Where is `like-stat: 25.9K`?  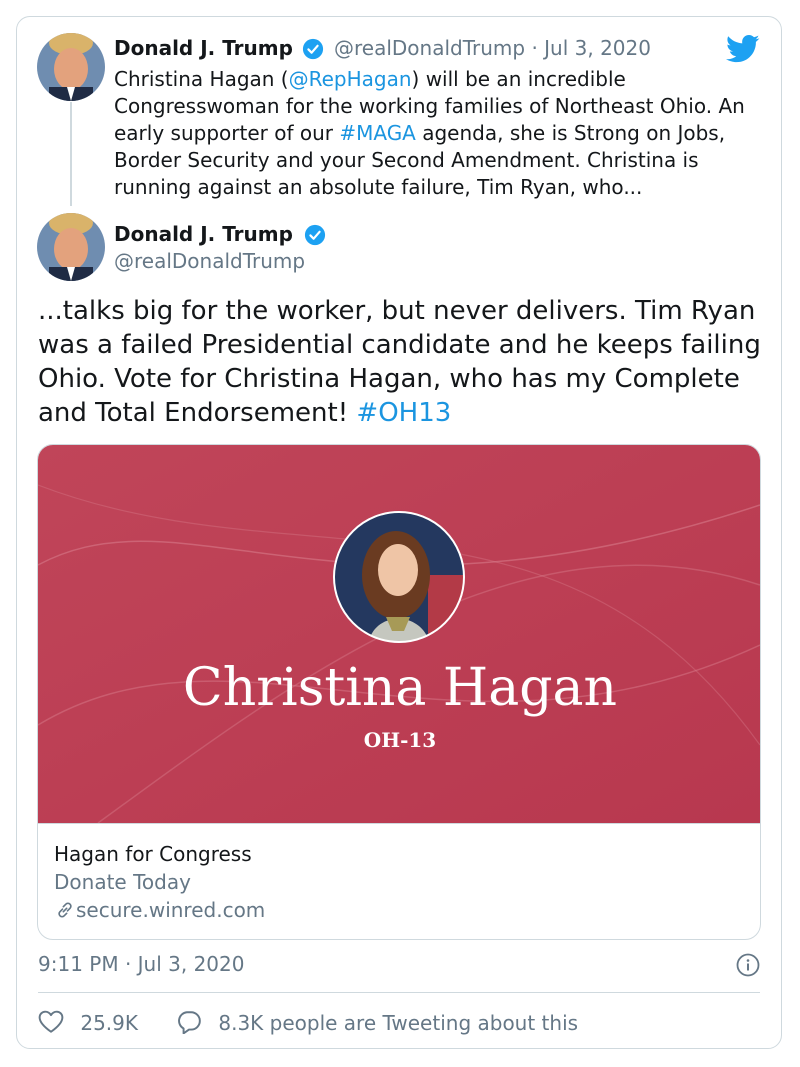 like-stat: 25.9K is located at coordinates (88, 1022).